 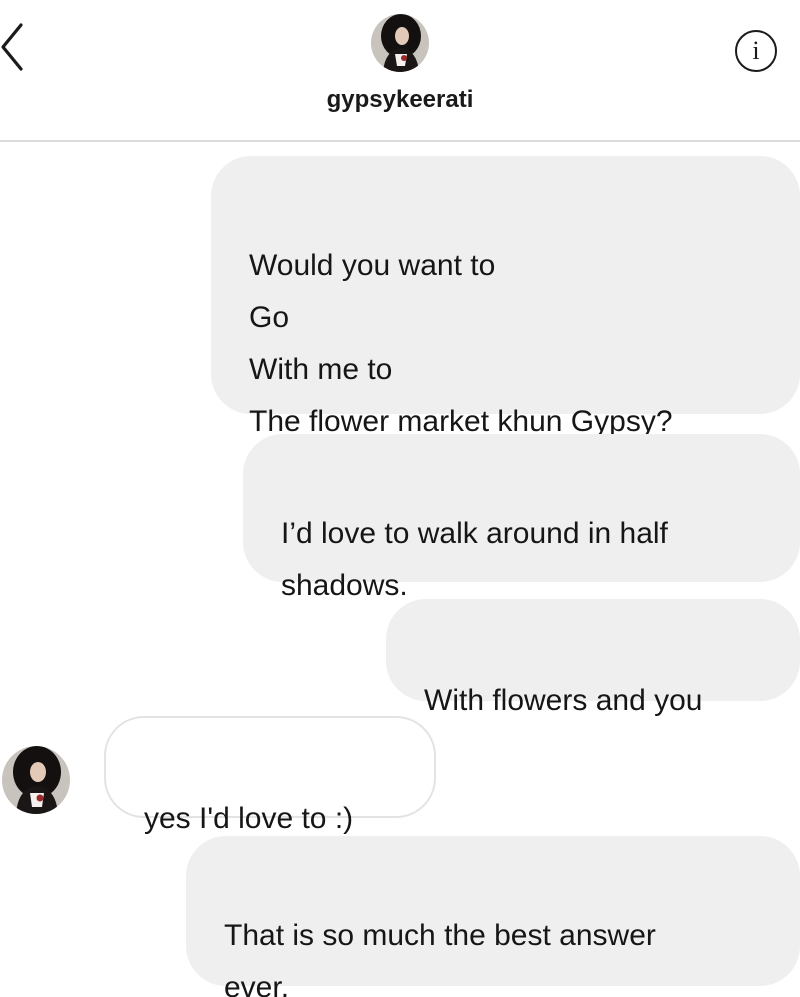 What do you see at coordinates (593, 658) in the screenshot?
I see `message-bubble-outgoing: With flowers and you` at bounding box center [593, 658].